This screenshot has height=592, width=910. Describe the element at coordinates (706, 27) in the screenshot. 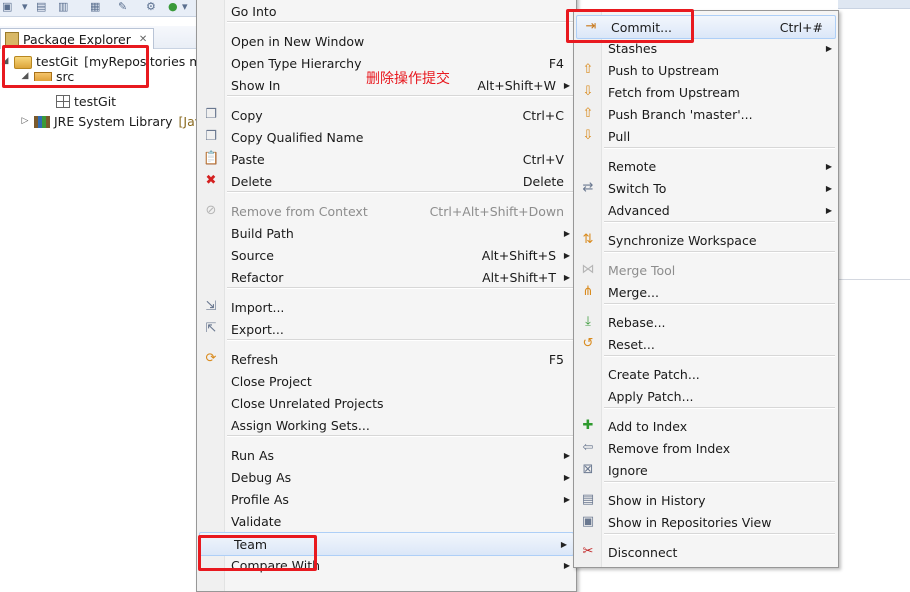

I see `menu-item-commit: ⇥ Commit... Ctrl+#` at that location.